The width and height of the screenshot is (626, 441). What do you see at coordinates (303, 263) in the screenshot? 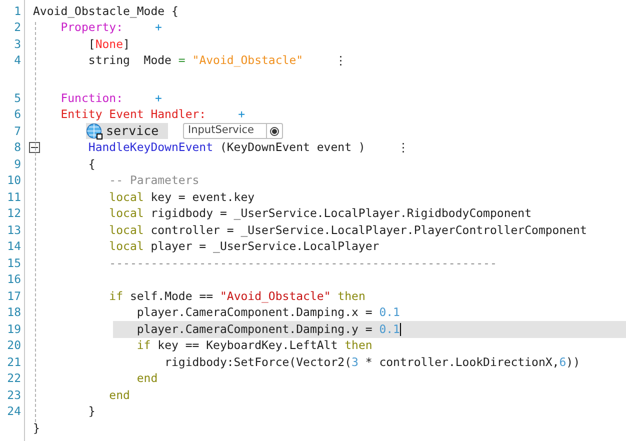
I see `code-line: --------------------------------------------------------` at bounding box center [303, 263].